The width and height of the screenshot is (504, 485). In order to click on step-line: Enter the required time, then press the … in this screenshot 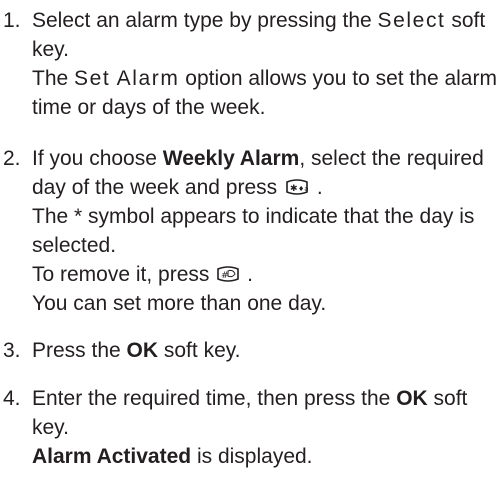, I will do `click(267, 398)`.